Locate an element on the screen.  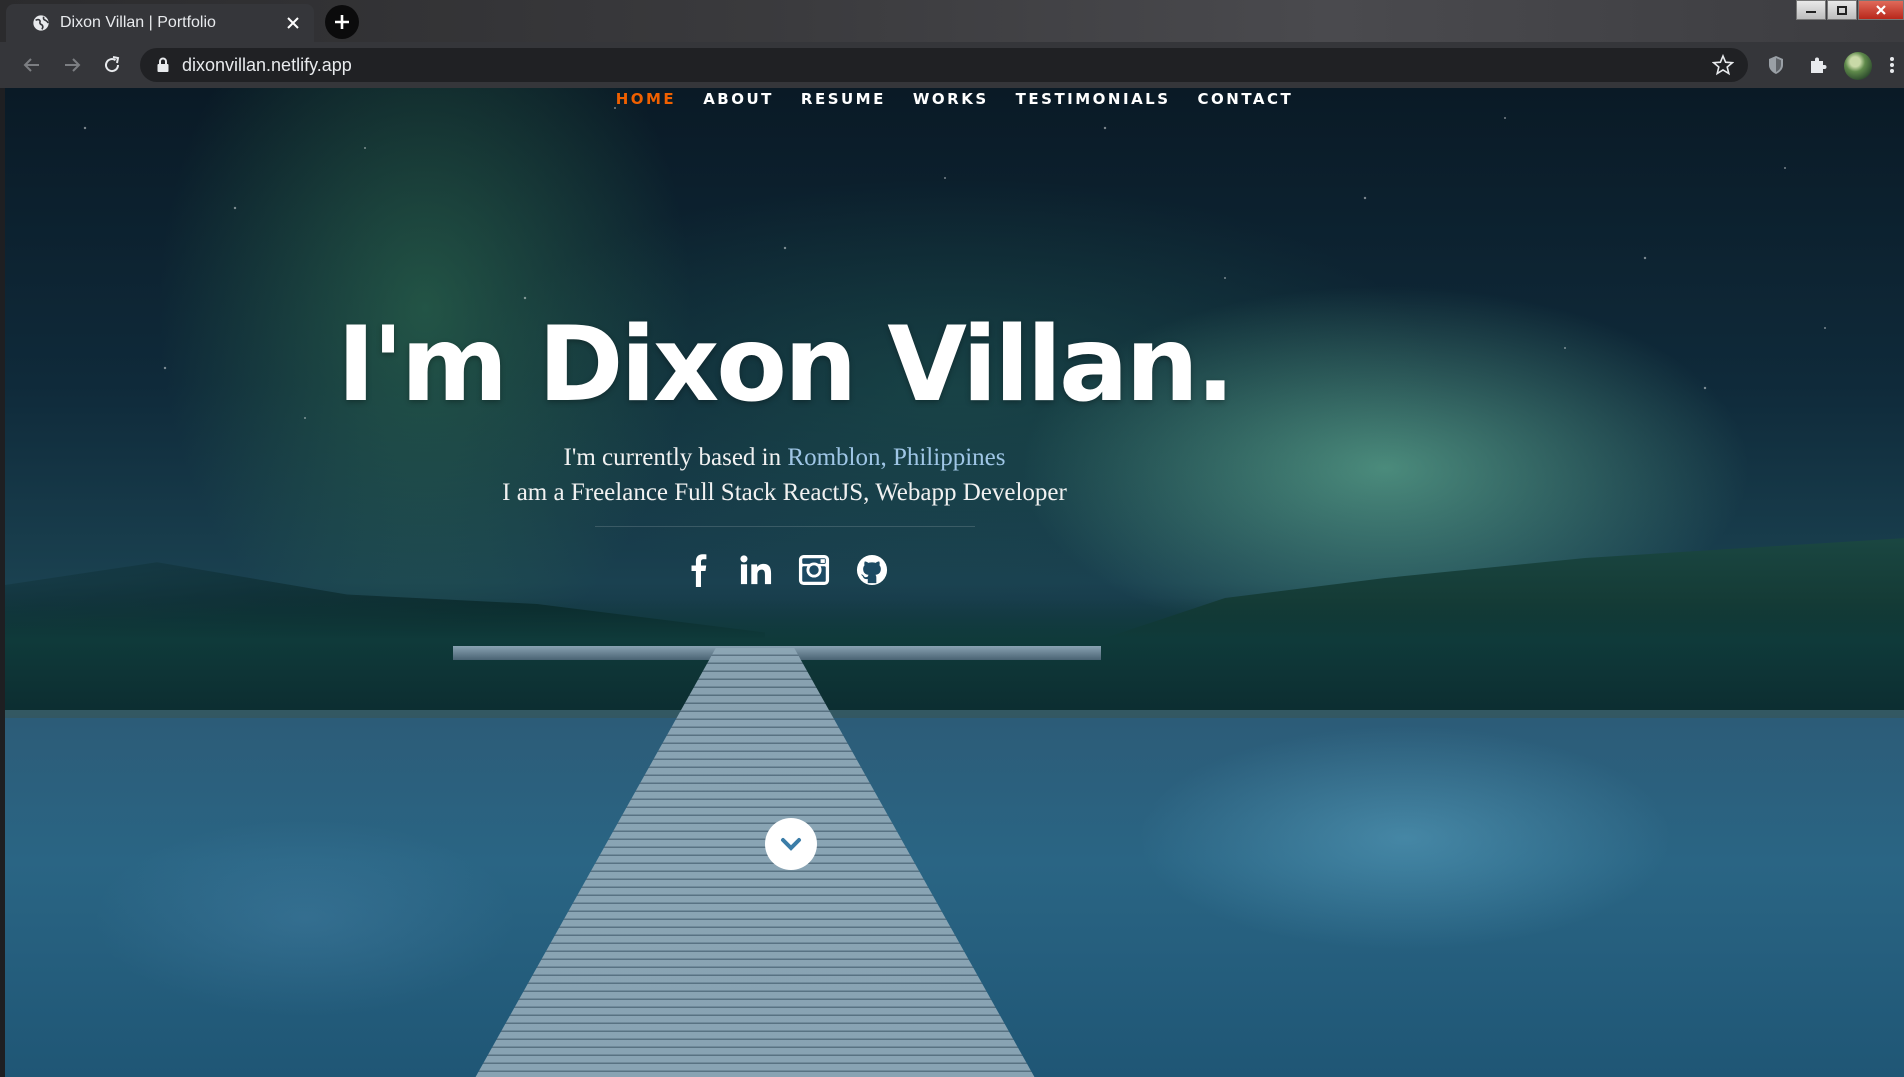
globe-icon is located at coordinates (41, 23).